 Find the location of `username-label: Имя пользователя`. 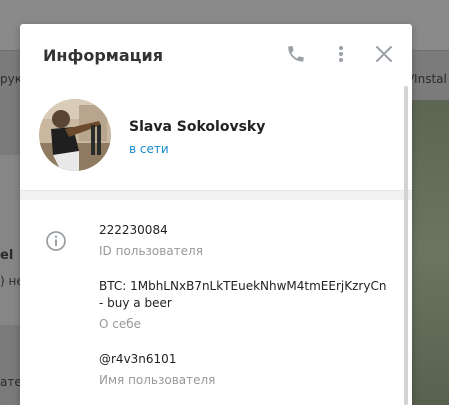

username-label: Имя пользователя is located at coordinates (157, 380).